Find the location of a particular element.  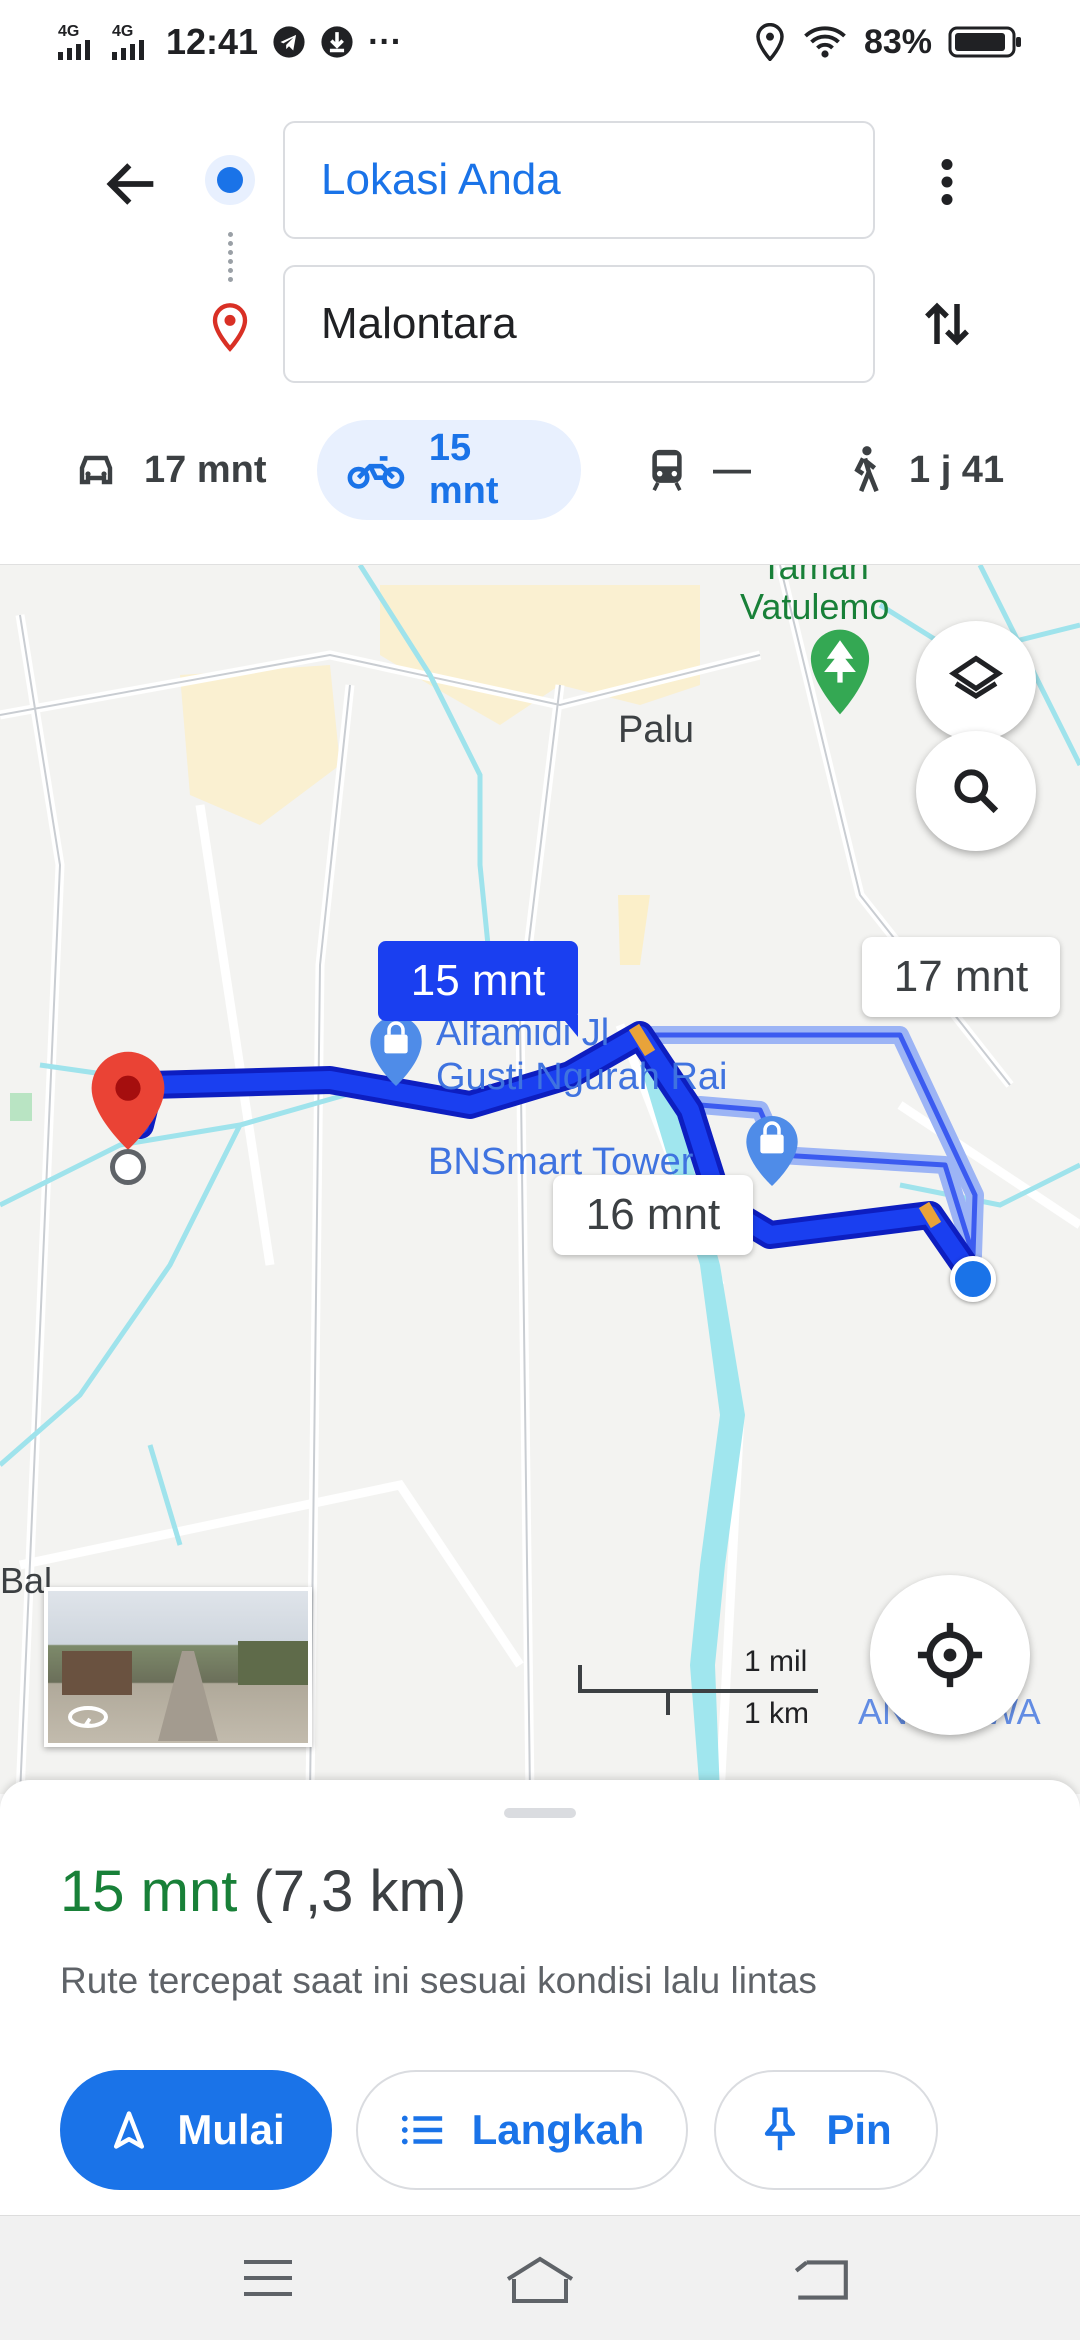

navigation-arrow-icon is located at coordinates (129, 2130).